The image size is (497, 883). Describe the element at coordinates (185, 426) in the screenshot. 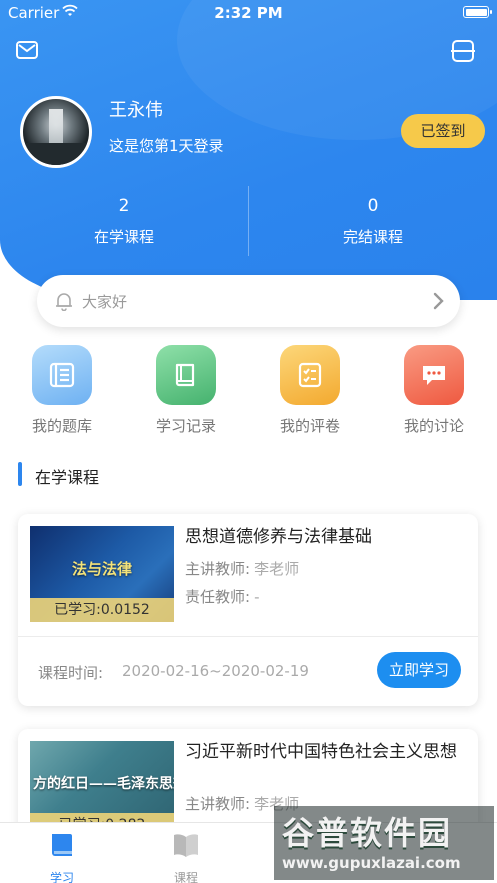

I see `quick-link-label: 学习记录` at that location.